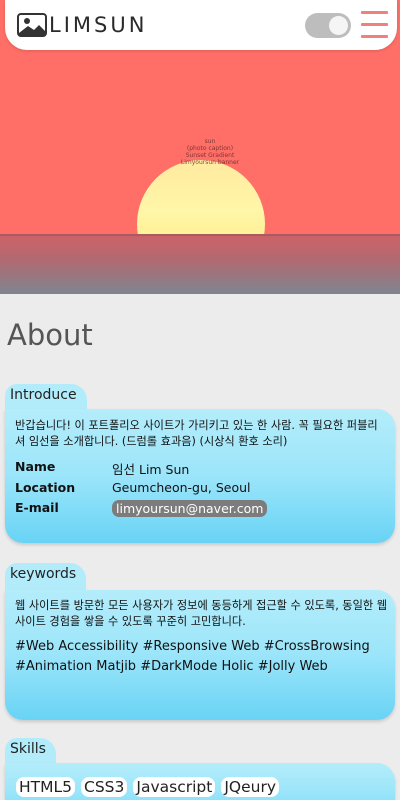 Image resolution: width=400 pixels, height=800 pixels. Describe the element at coordinates (250, 787) in the screenshot. I see `skill-badge: JQeury` at that location.